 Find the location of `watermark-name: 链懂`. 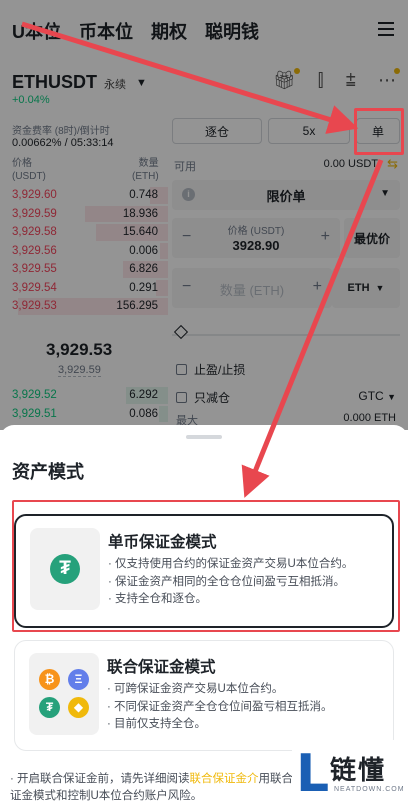

watermark-name: 链懂 is located at coordinates (358, 770).